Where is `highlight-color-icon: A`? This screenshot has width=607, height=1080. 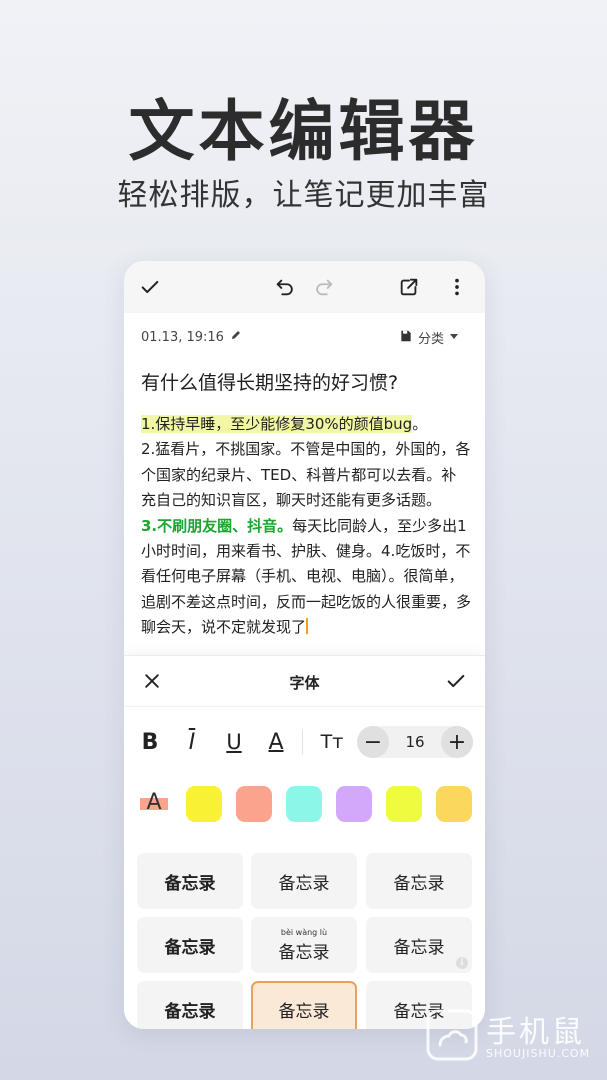
highlight-color-icon: A is located at coordinates (154, 804).